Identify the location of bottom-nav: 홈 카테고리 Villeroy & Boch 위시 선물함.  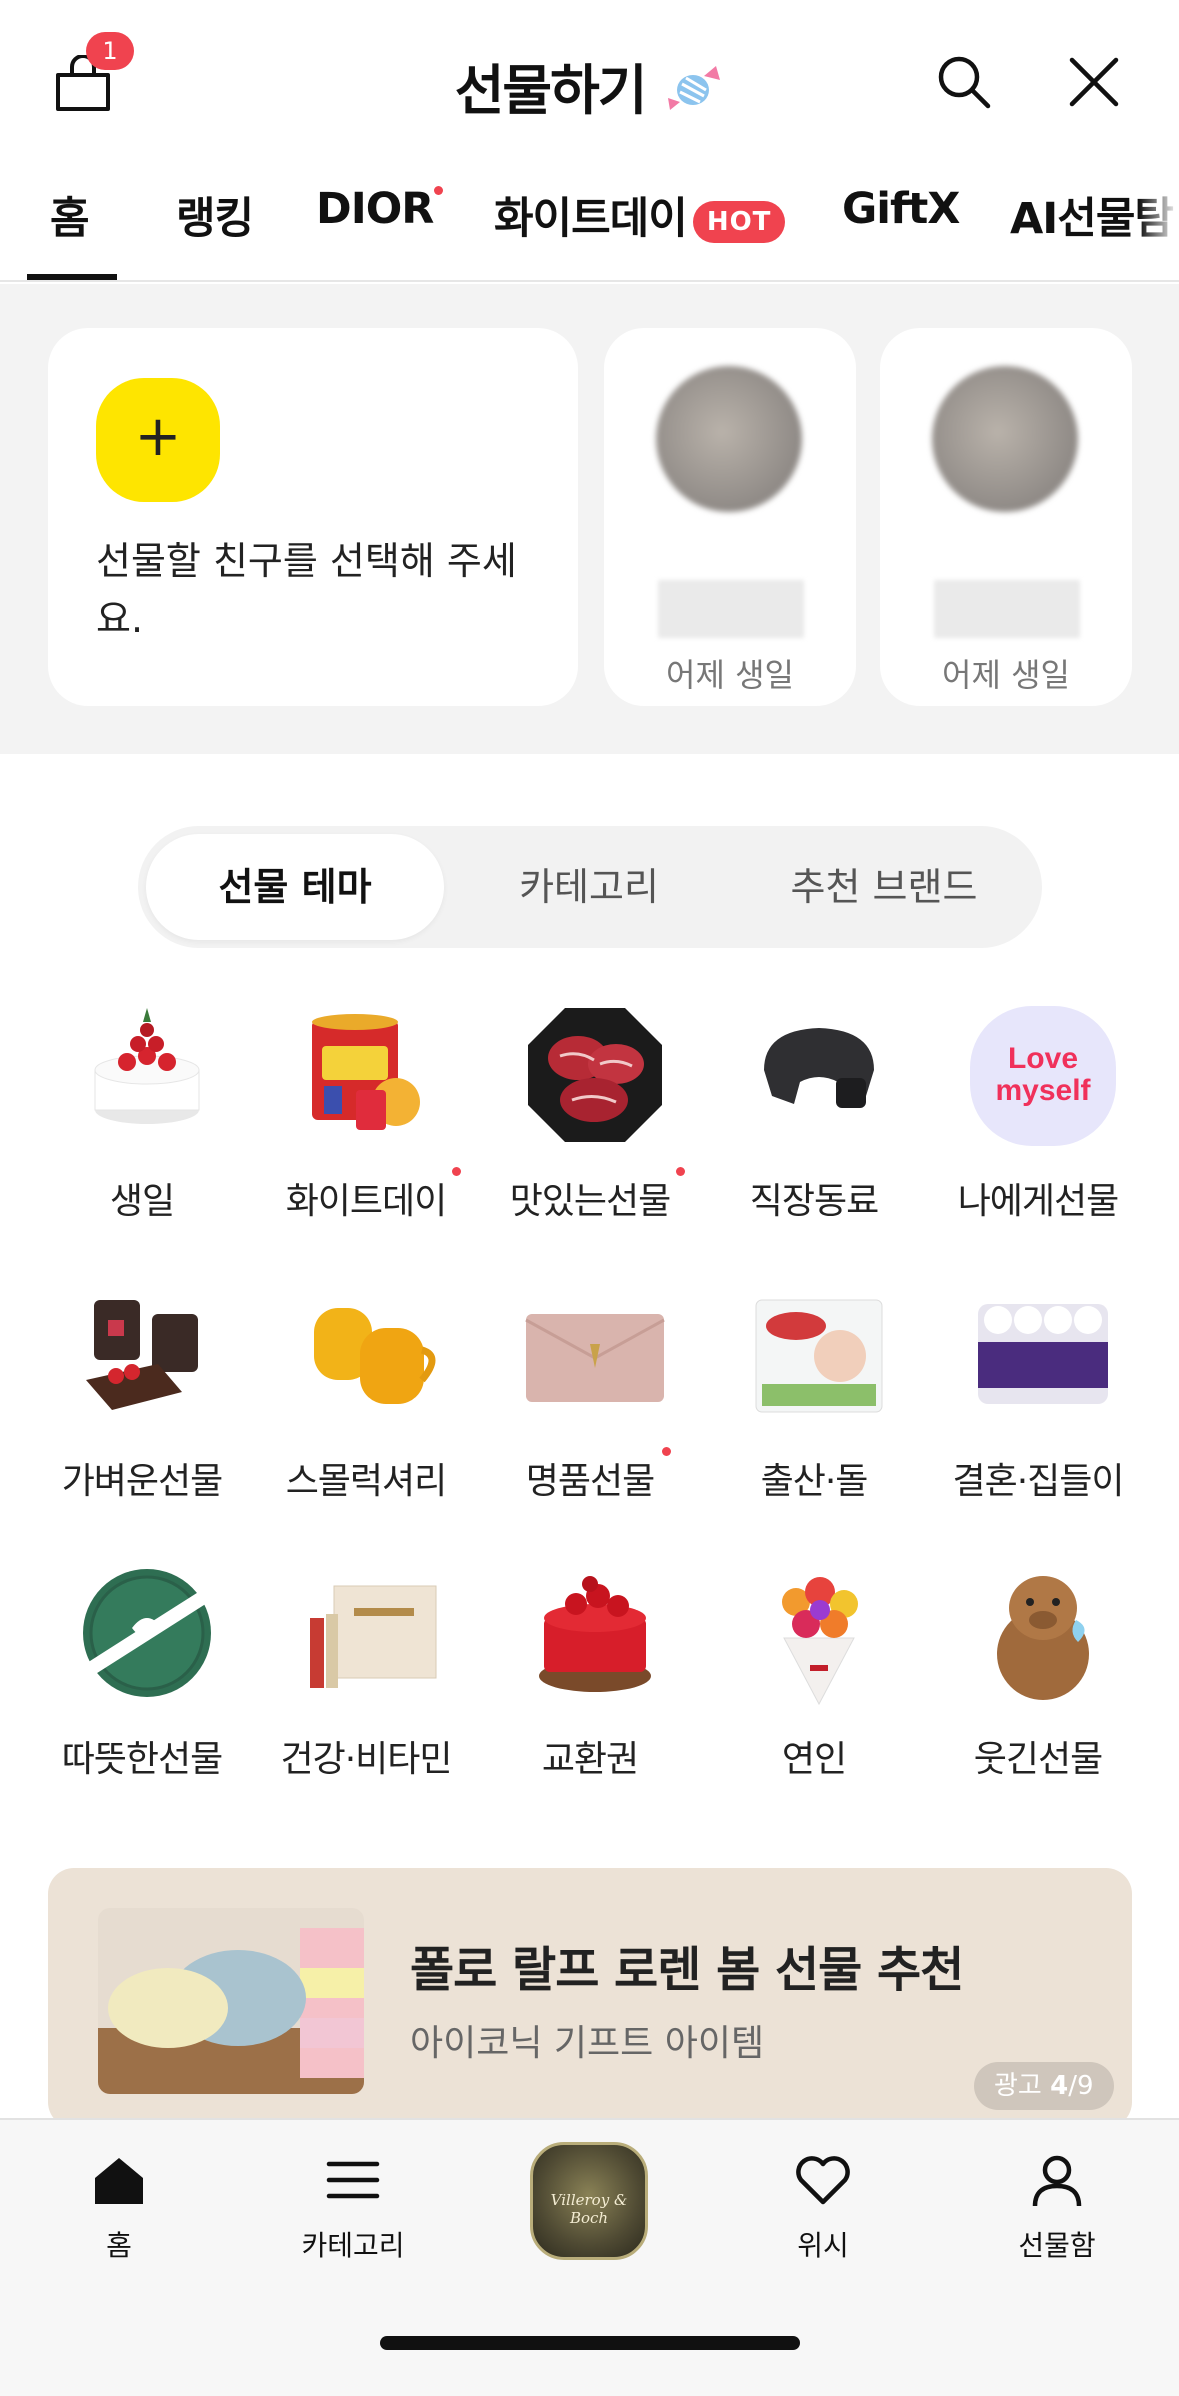
(589, 2257).